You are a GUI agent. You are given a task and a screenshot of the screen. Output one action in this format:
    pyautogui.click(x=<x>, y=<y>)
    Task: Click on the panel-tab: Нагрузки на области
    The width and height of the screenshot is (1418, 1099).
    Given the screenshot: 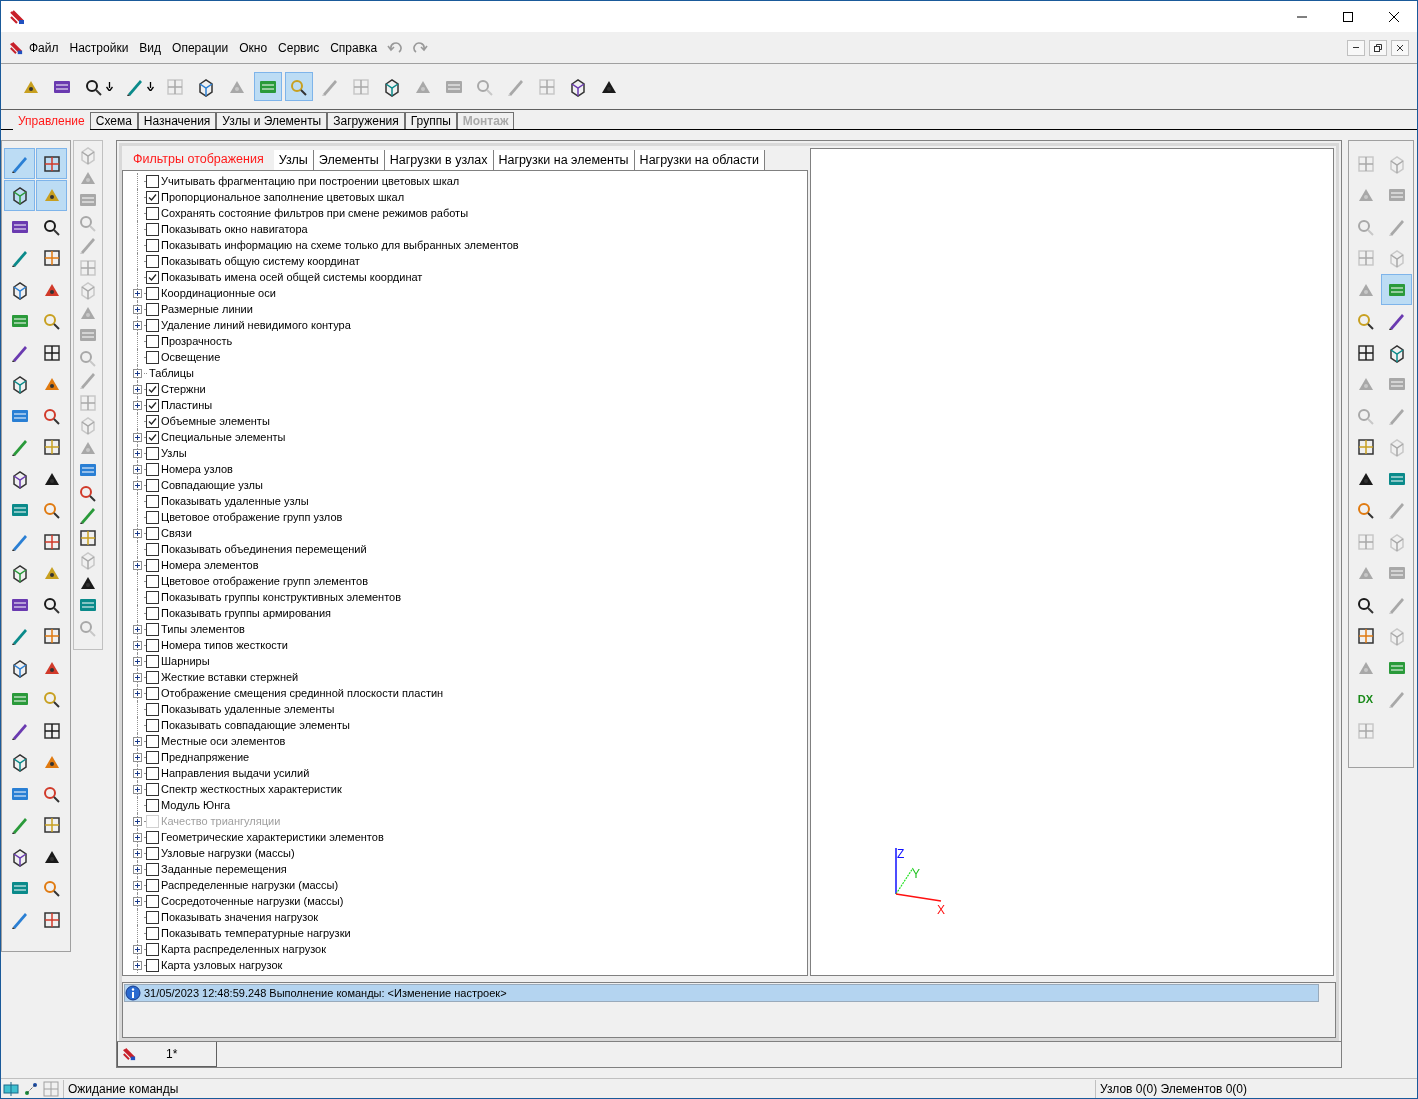 What is the action you would take?
    pyautogui.click(x=699, y=160)
    